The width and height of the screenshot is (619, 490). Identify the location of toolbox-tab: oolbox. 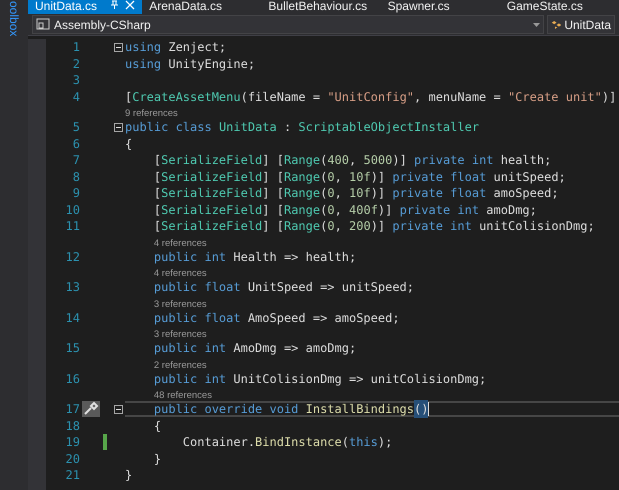
(14, 18).